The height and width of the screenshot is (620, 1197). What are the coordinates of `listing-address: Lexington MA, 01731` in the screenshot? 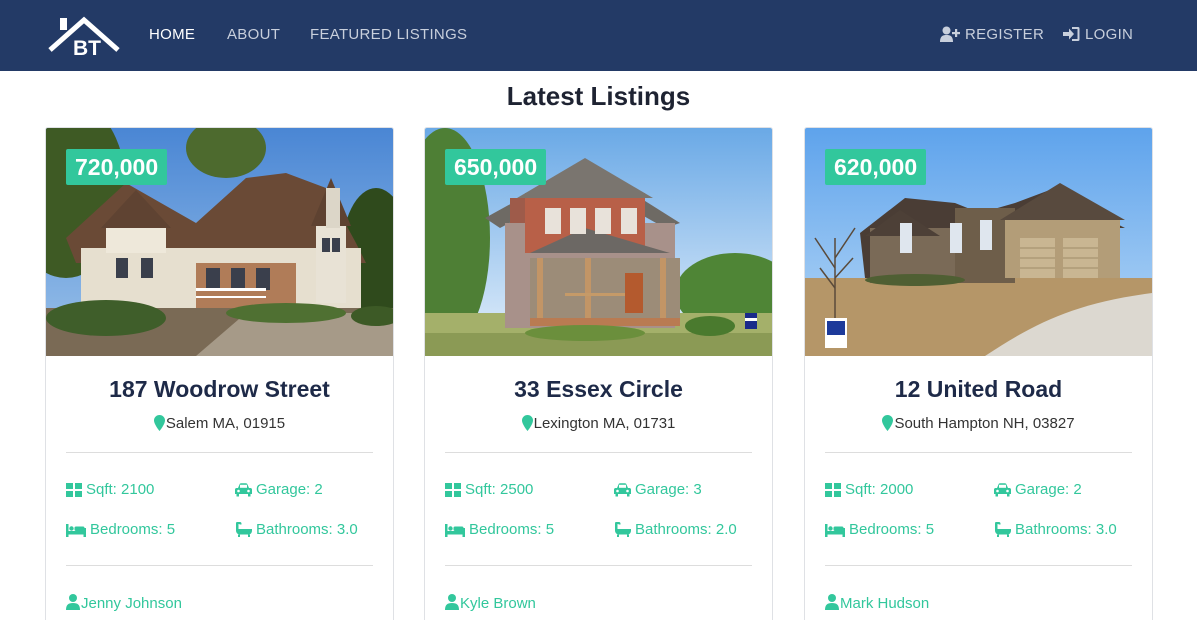 It's located at (598, 423).